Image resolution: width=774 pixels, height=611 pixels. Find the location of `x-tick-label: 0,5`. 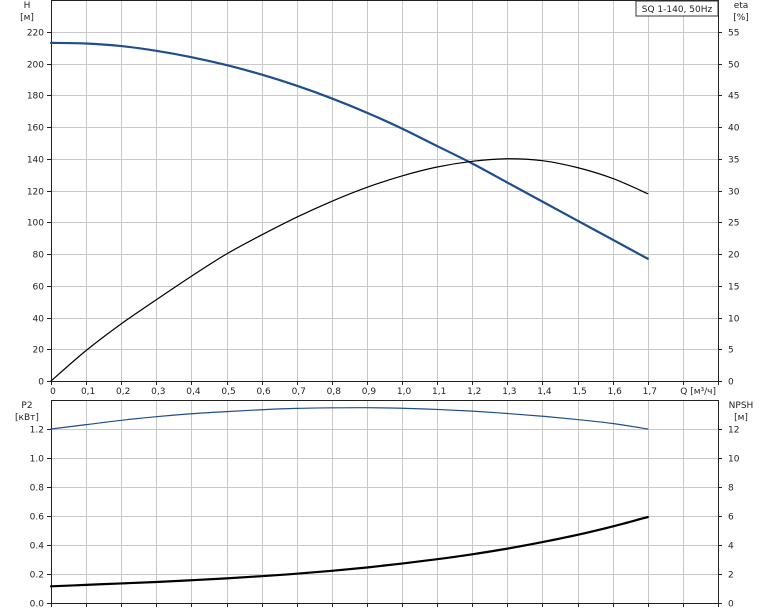

x-tick-label: 0,5 is located at coordinates (228, 392).